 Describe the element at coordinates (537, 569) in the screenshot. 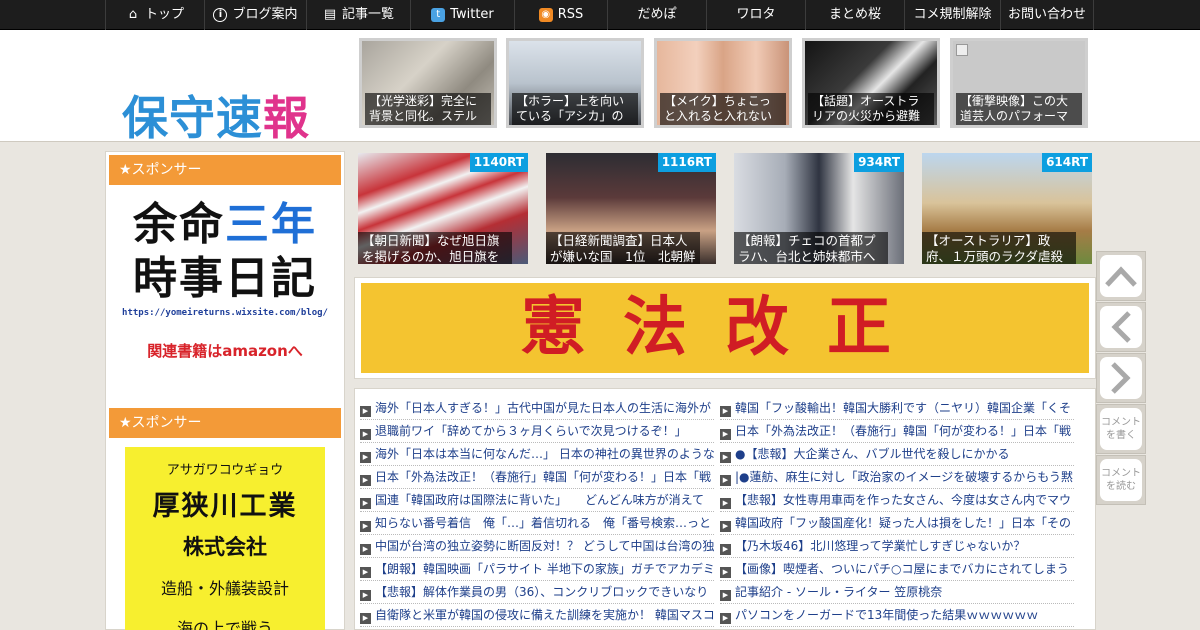

I see `article-link: ▶ 【朗報】韓国映画「パラサイト 半地下の家族」ガチでアカデミ` at that location.